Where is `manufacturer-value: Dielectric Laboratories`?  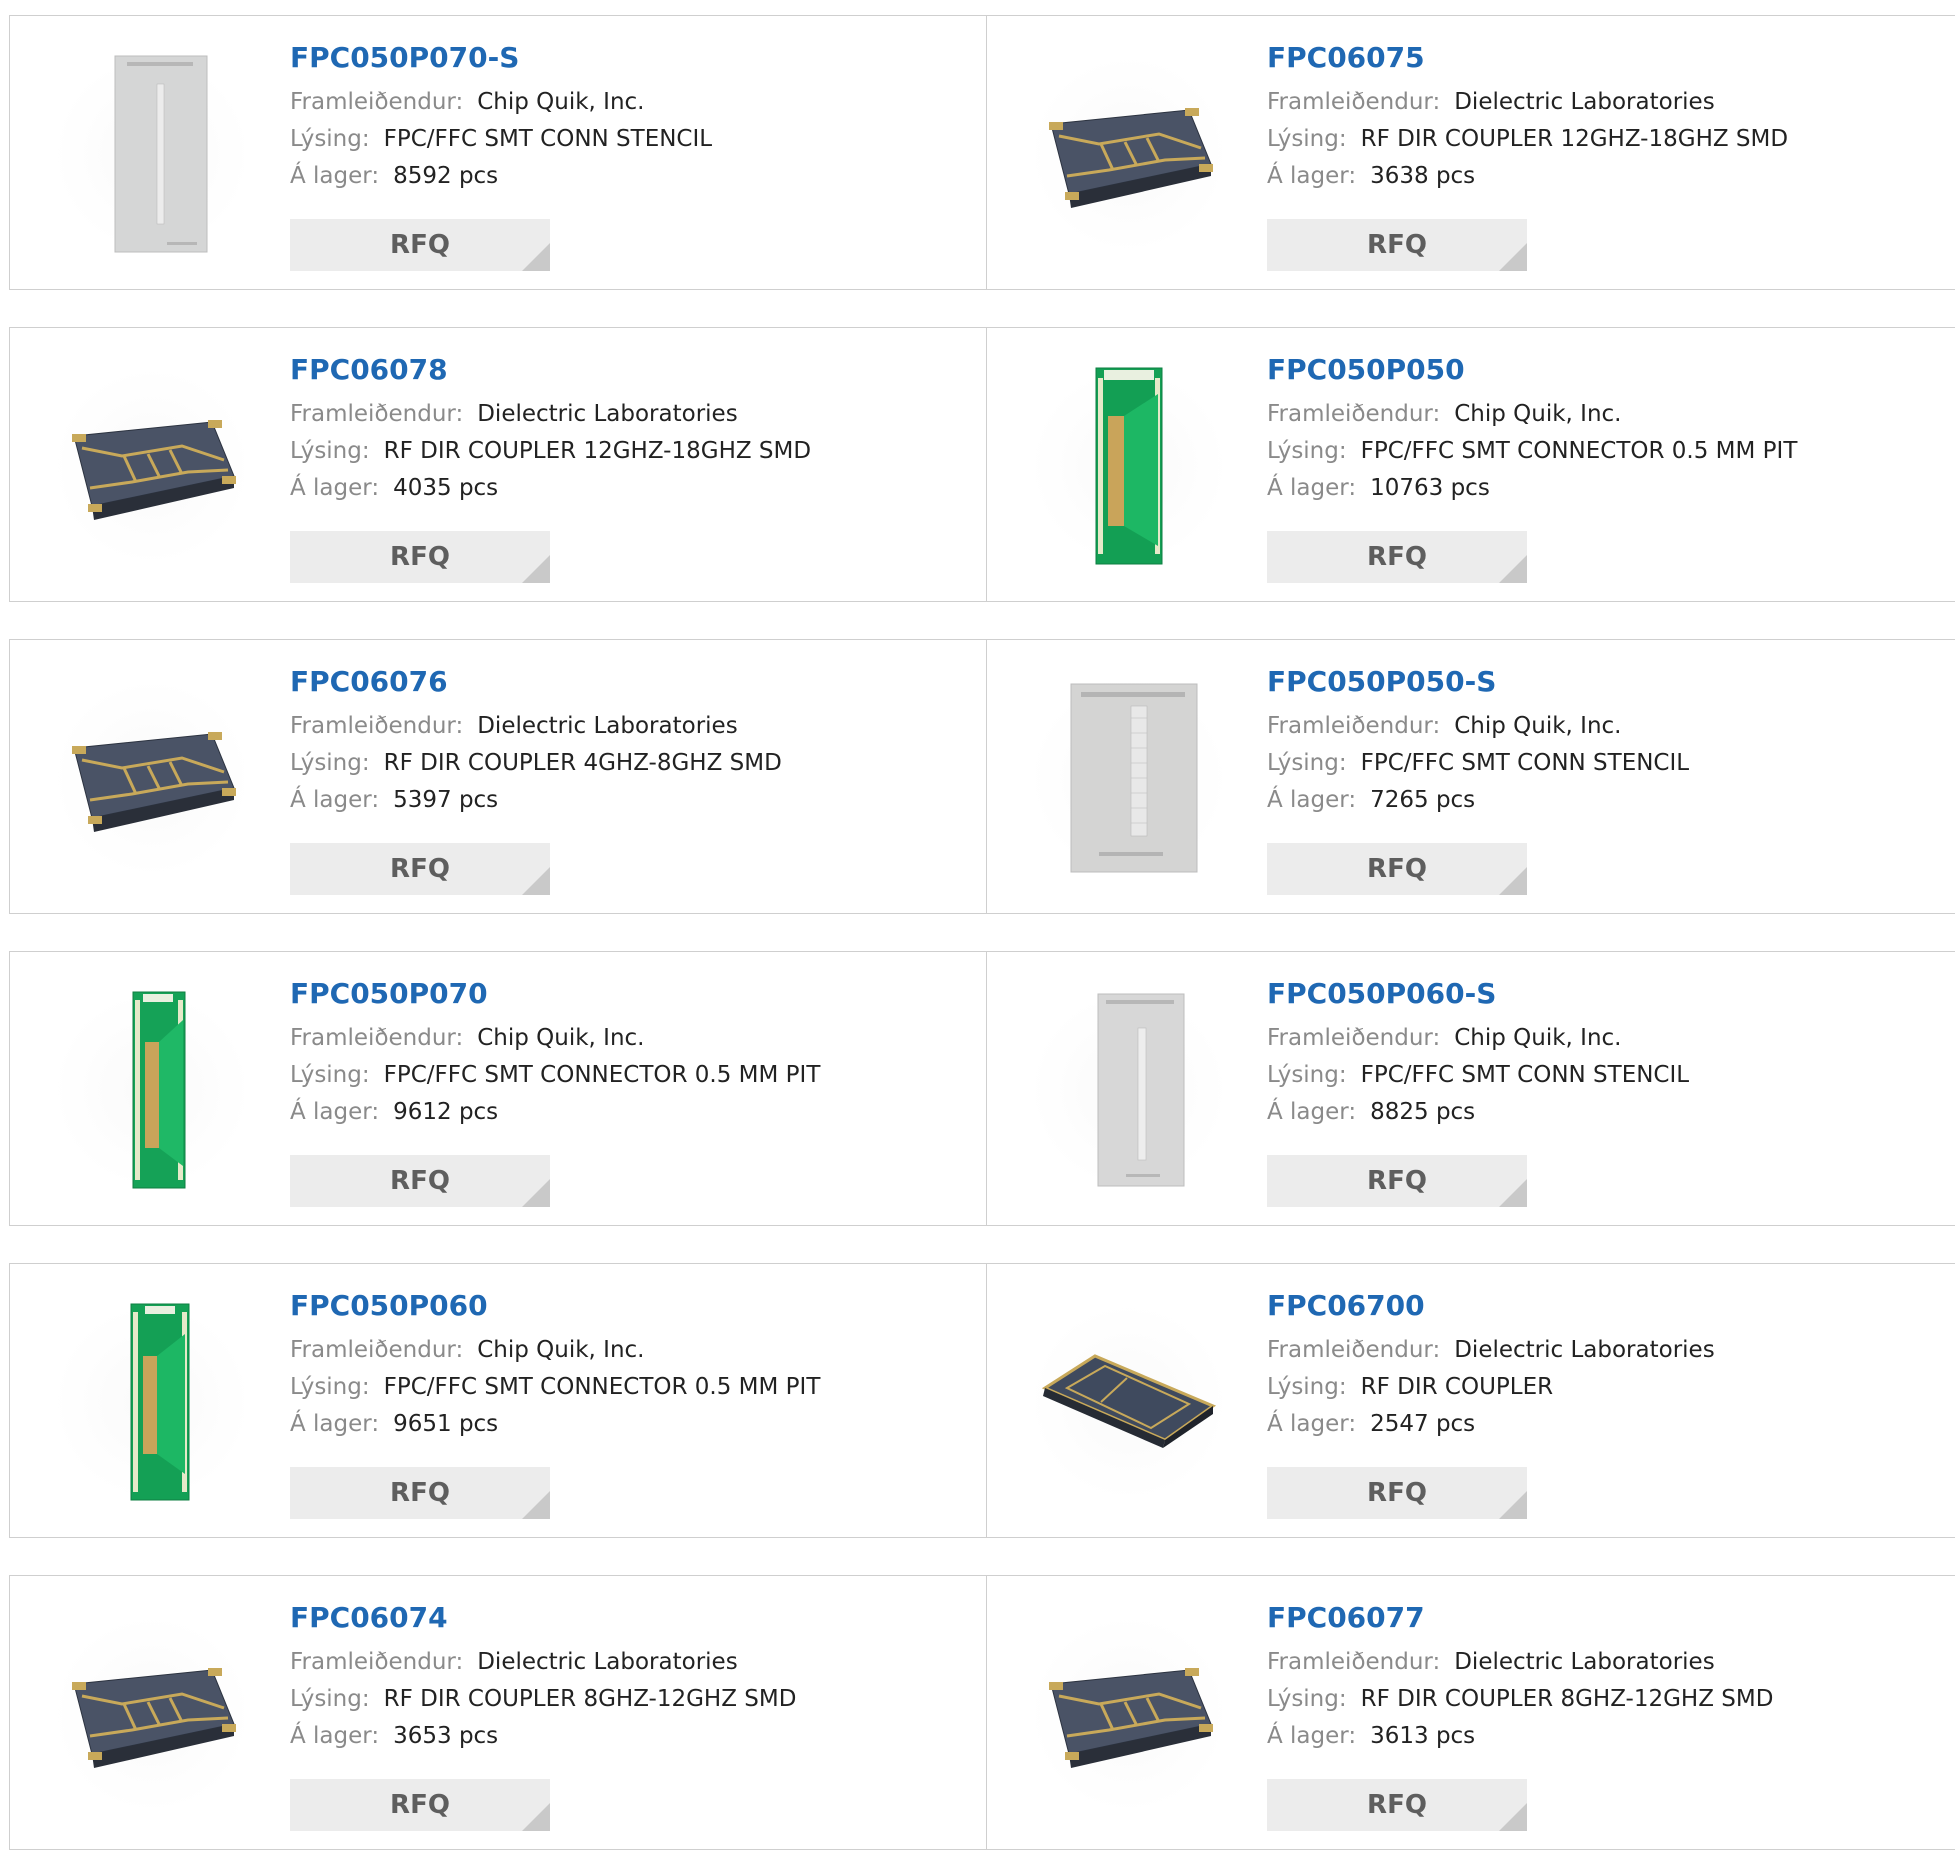 manufacturer-value: Dielectric Laboratories is located at coordinates (1584, 102).